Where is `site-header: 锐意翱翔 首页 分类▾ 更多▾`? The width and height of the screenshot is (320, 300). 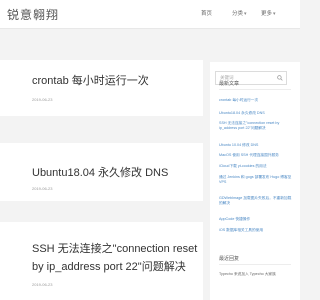
site-header: 锐意翱翔 首页 分类▾ 更多▾ is located at coordinates (150, 14).